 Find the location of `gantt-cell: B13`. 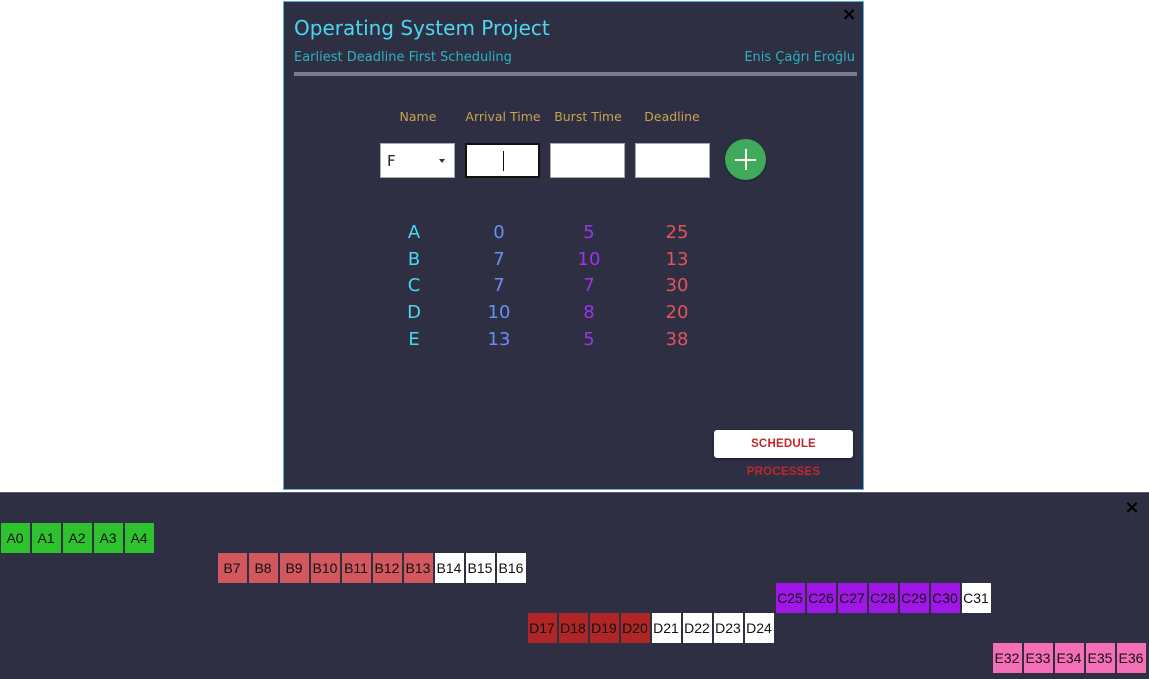

gantt-cell: B13 is located at coordinates (418, 568).